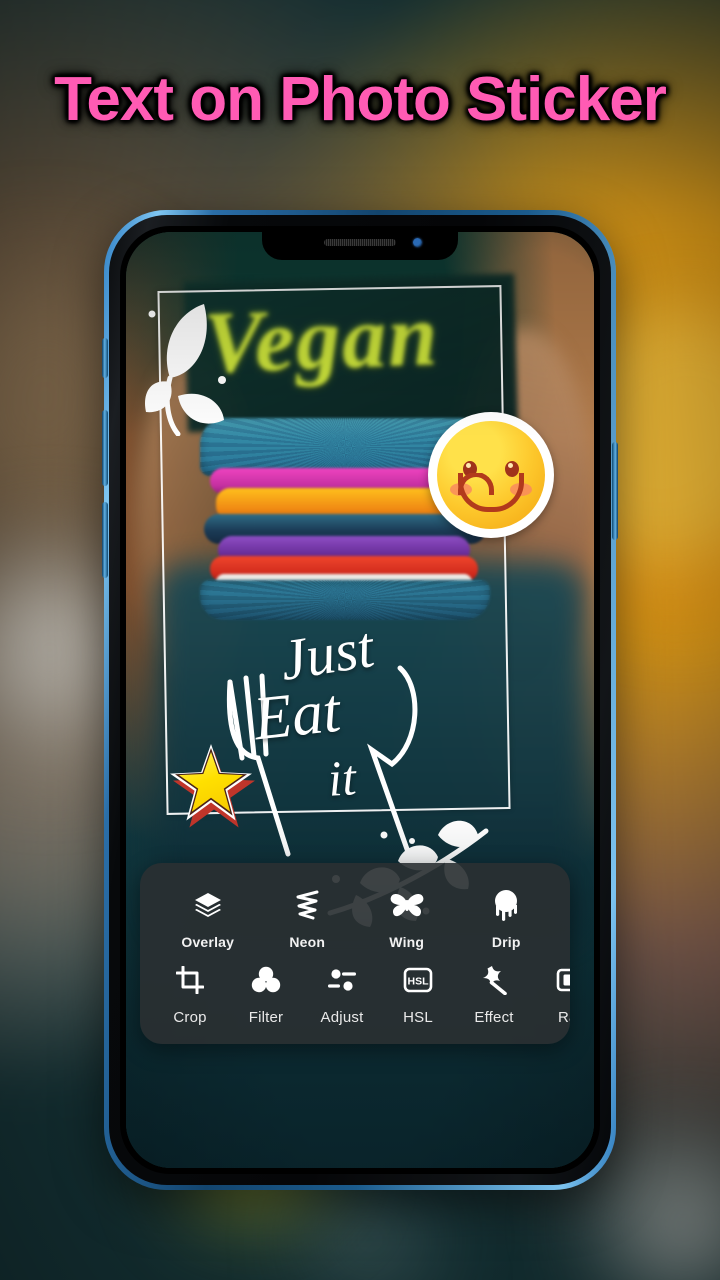  I want to click on tool-hsl: HSL HSL, so click(418, 993).